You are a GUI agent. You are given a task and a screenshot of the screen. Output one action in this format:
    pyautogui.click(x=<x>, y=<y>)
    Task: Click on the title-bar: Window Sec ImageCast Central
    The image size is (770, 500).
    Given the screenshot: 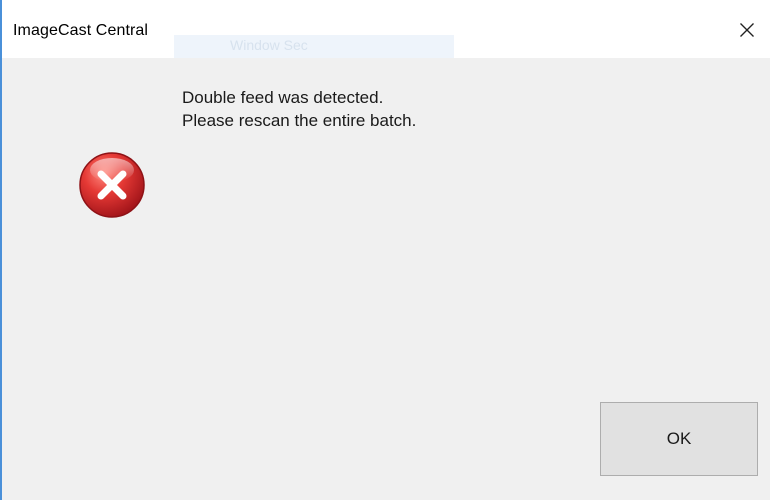 What is the action you would take?
    pyautogui.click(x=386, y=29)
    